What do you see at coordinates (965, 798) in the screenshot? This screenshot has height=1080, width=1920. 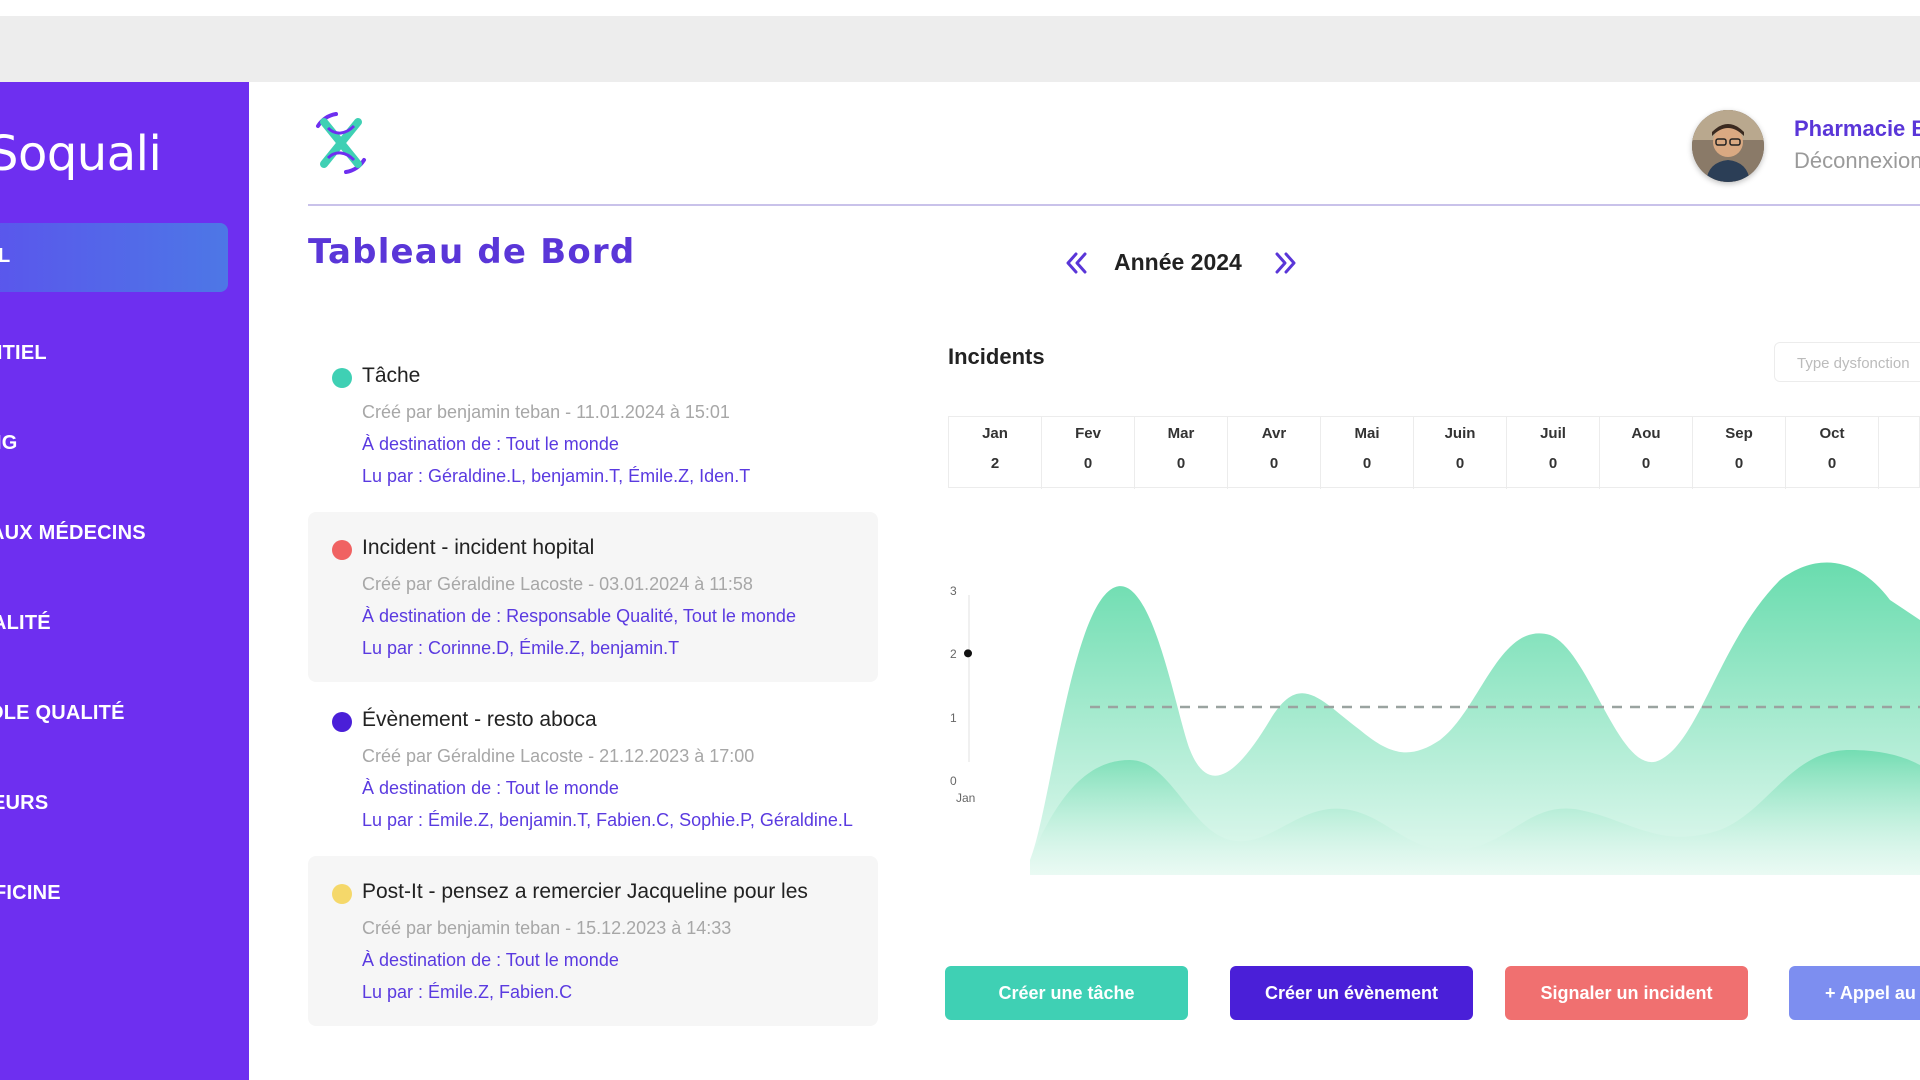 I see `chart-x-tick: Jan` at bounding box center [965, 798].